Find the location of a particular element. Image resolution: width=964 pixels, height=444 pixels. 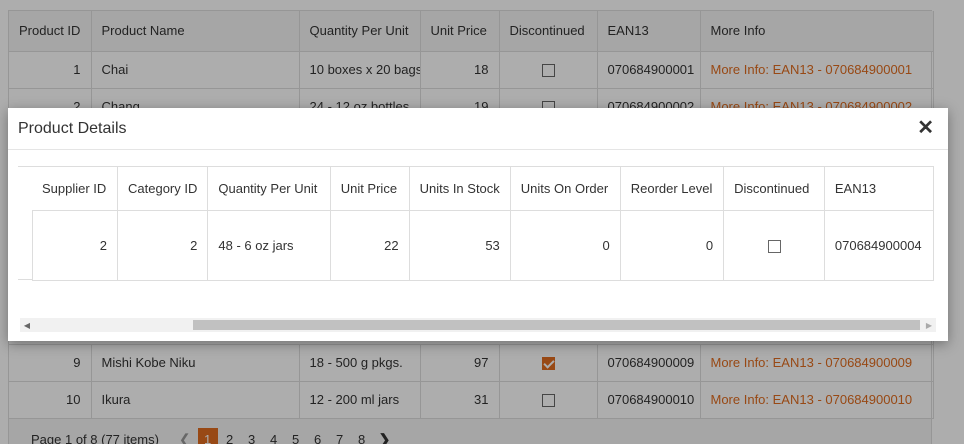

units-on-order-cell: 0 is located at coordinates (565, 245).